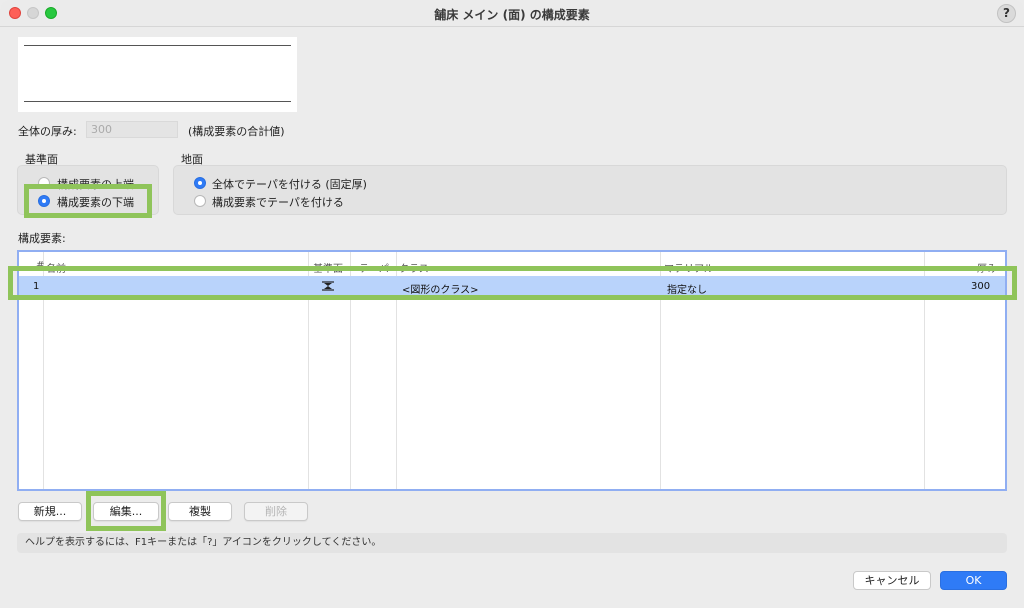 This screenshot has width=1024, height=608. What do you see at coordinates (289, 184) in the screenshot?
I see `ground-whole-taper-label: 全体でテーパを付ける (固定厚)` at bounding box center [289, 184].